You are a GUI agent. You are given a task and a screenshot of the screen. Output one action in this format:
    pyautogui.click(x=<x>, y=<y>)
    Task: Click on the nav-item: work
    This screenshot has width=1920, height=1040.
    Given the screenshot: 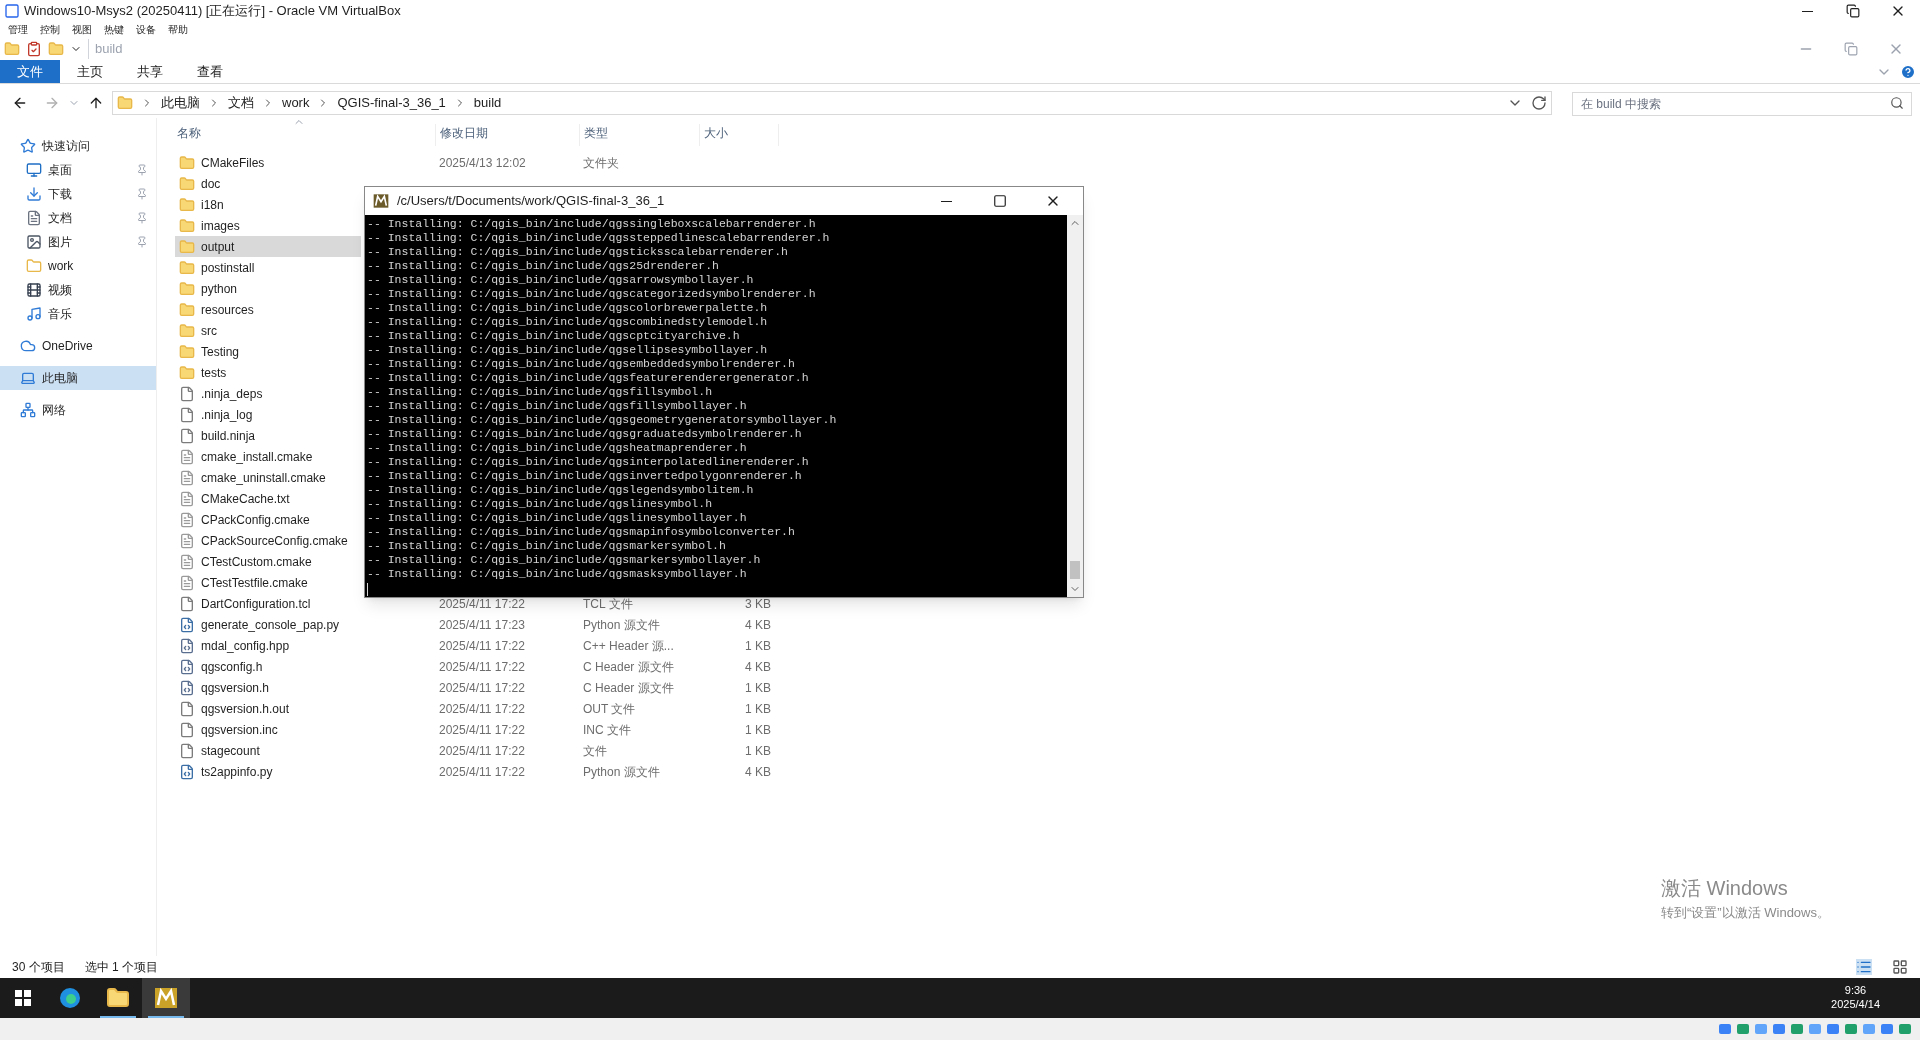 What is the action you would take?
    pyautogui.click(x=78, y=266)
    